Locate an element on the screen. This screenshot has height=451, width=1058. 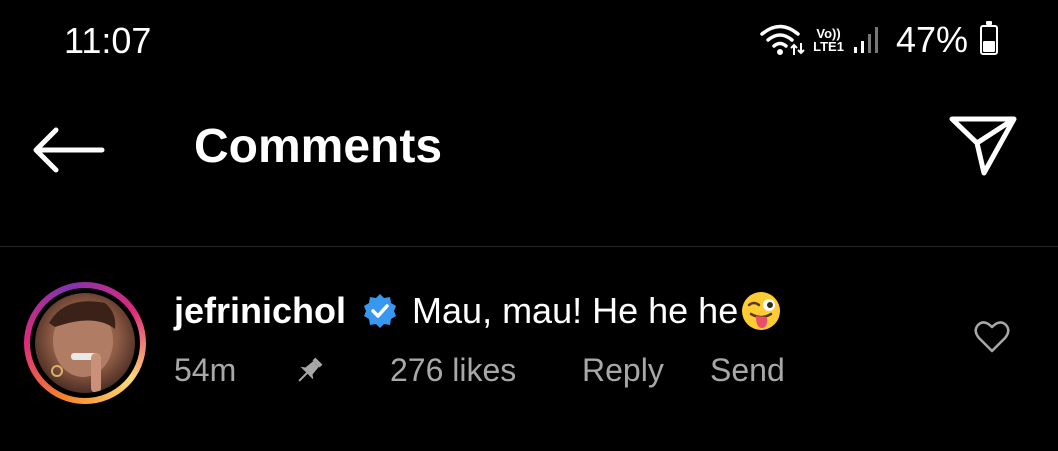
back-button is located at coordinates (68, 150).